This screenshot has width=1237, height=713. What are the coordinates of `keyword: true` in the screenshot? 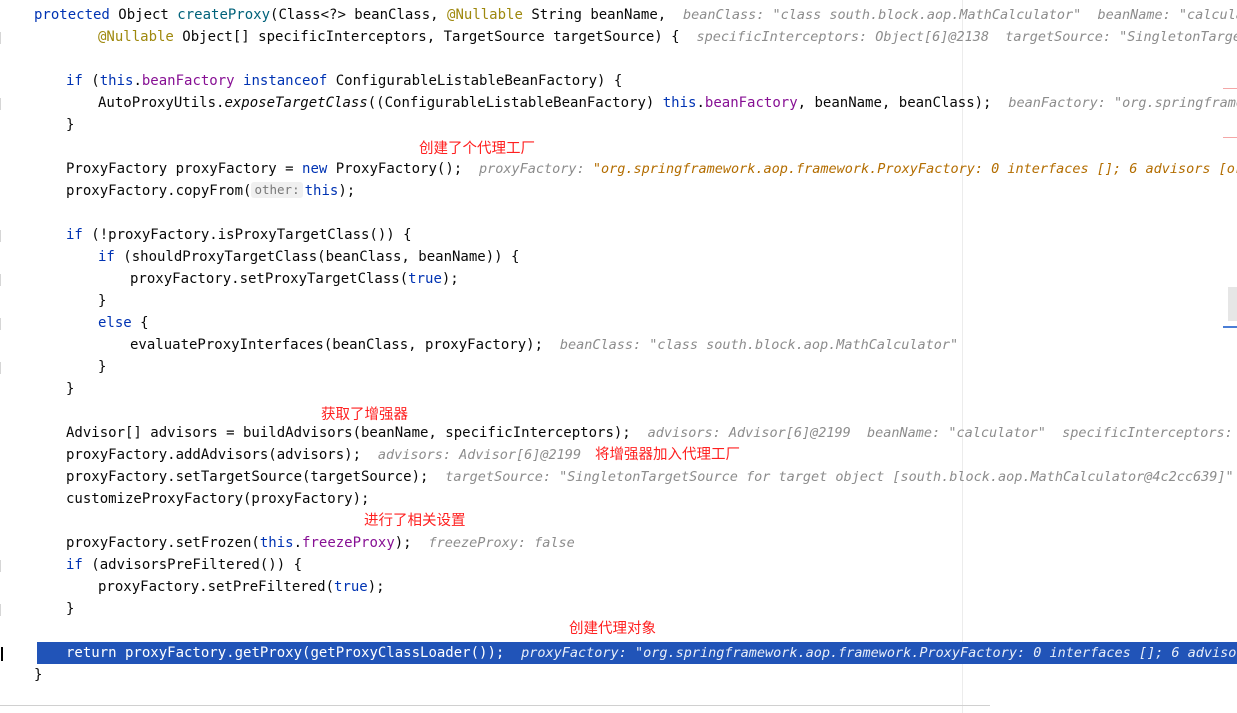 It's located at (425, 279).